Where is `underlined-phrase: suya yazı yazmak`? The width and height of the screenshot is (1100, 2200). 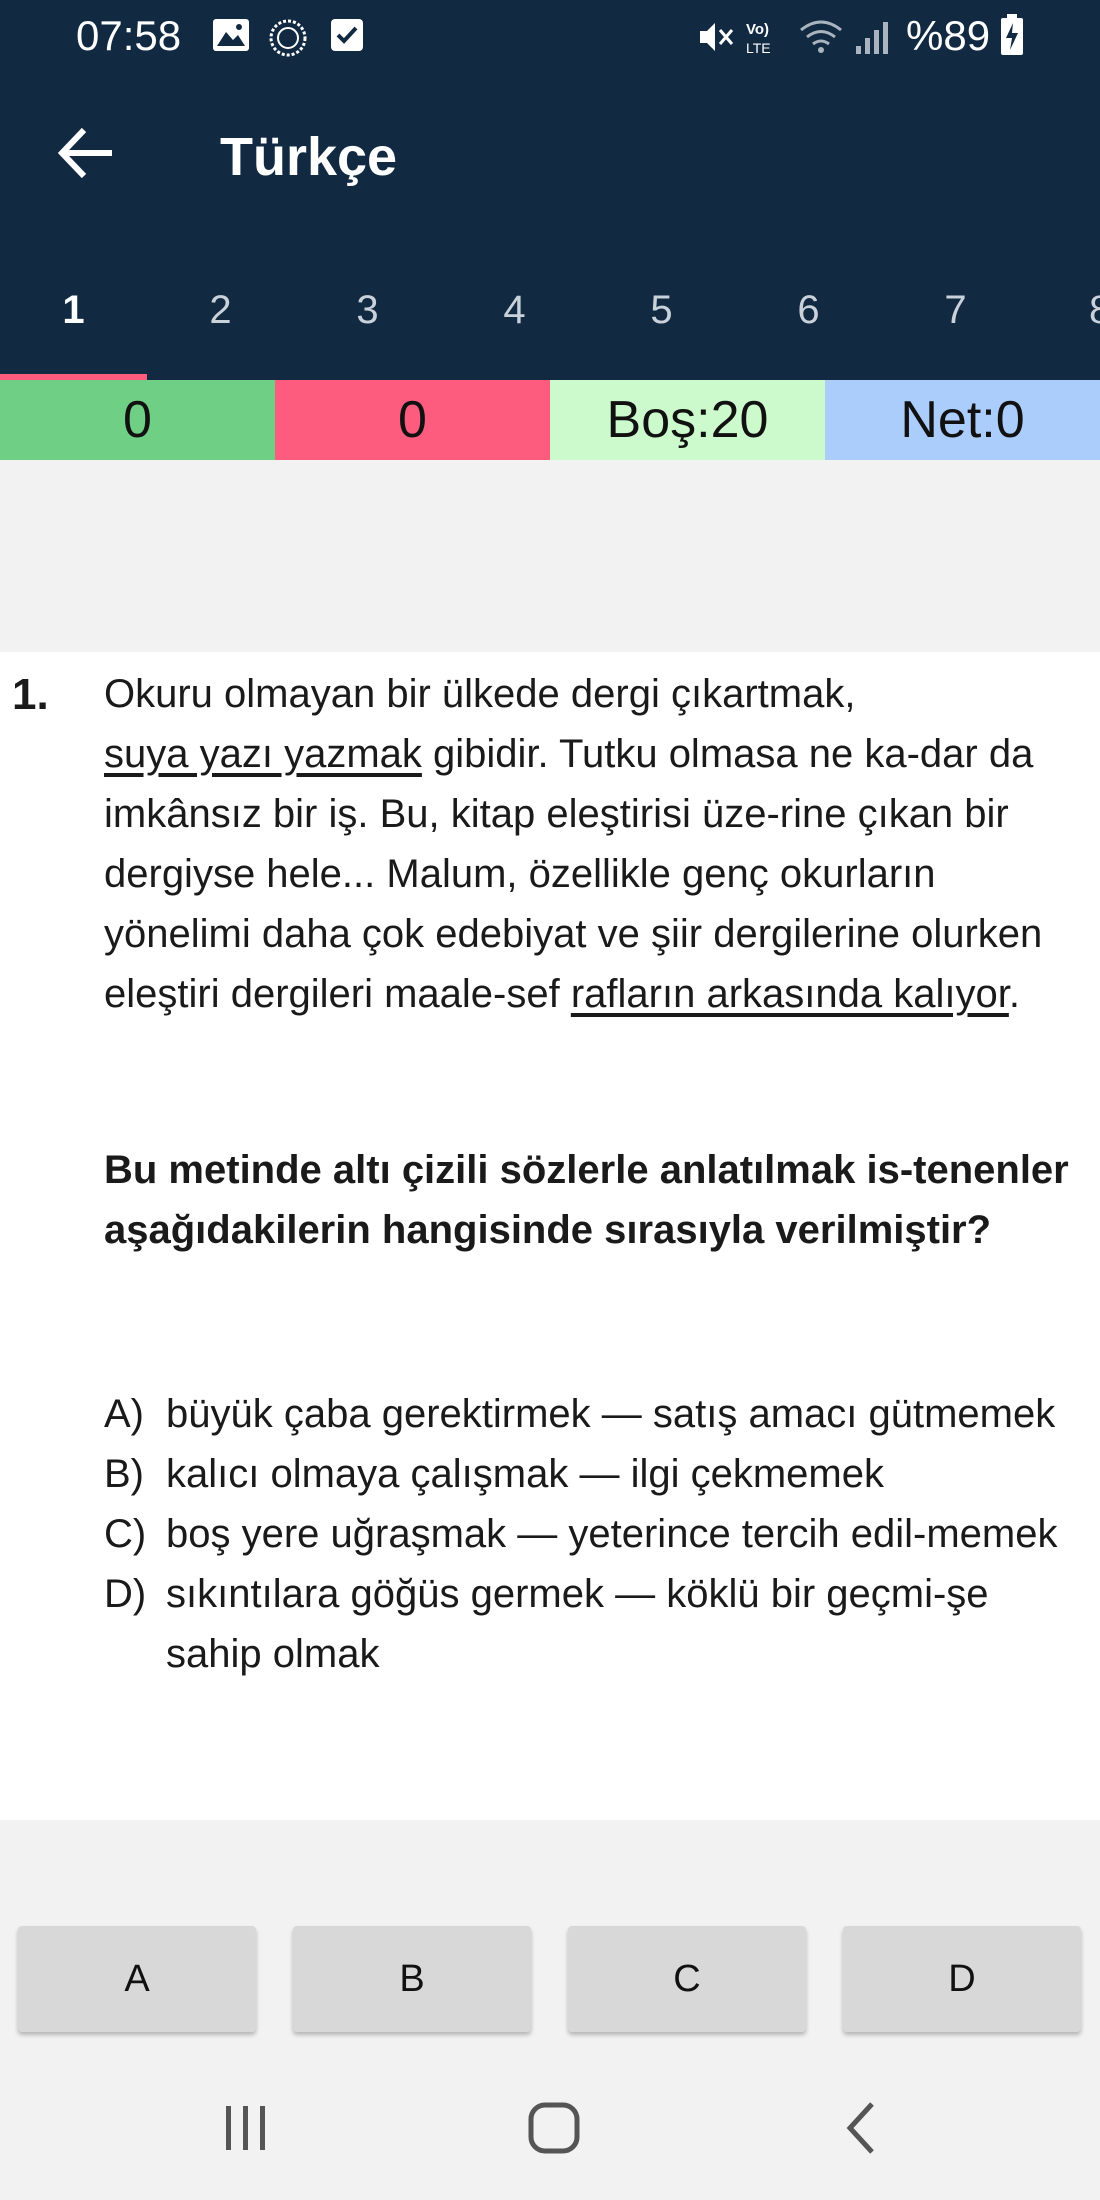
underlined-phrase: suya yazı yazmak is located at coordinates (263, 754).